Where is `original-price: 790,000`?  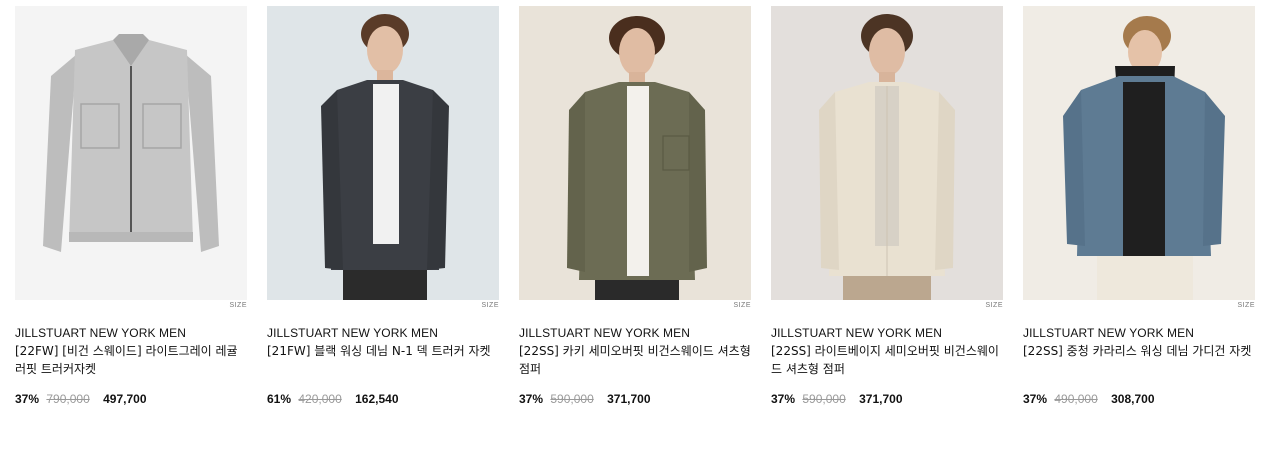 original-price: 790,000 is located at coordinates (68, 399).